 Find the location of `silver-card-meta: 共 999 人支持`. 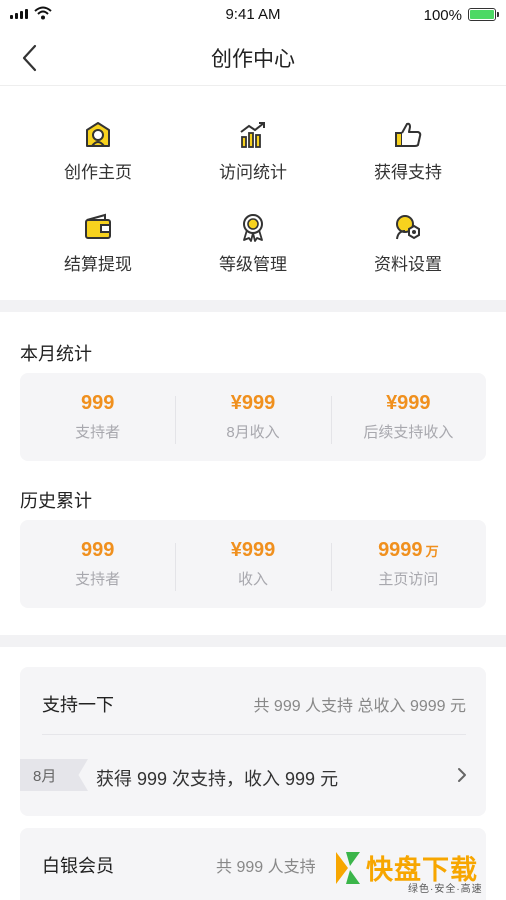

silver-card-meta: 共 999 人支持 is located at coordinates (266, 867).